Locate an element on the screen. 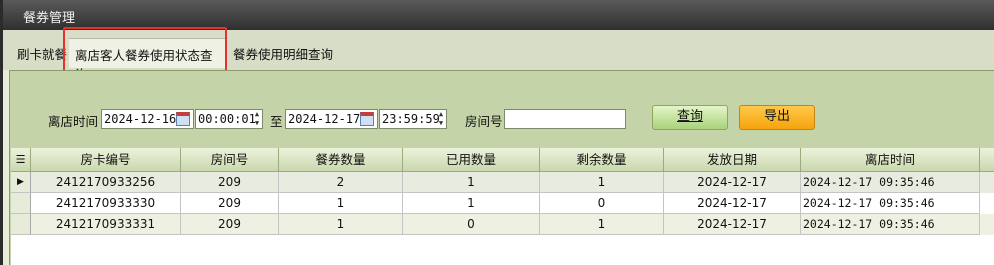  query-button: 查询 is located at coordinates (690, 117).